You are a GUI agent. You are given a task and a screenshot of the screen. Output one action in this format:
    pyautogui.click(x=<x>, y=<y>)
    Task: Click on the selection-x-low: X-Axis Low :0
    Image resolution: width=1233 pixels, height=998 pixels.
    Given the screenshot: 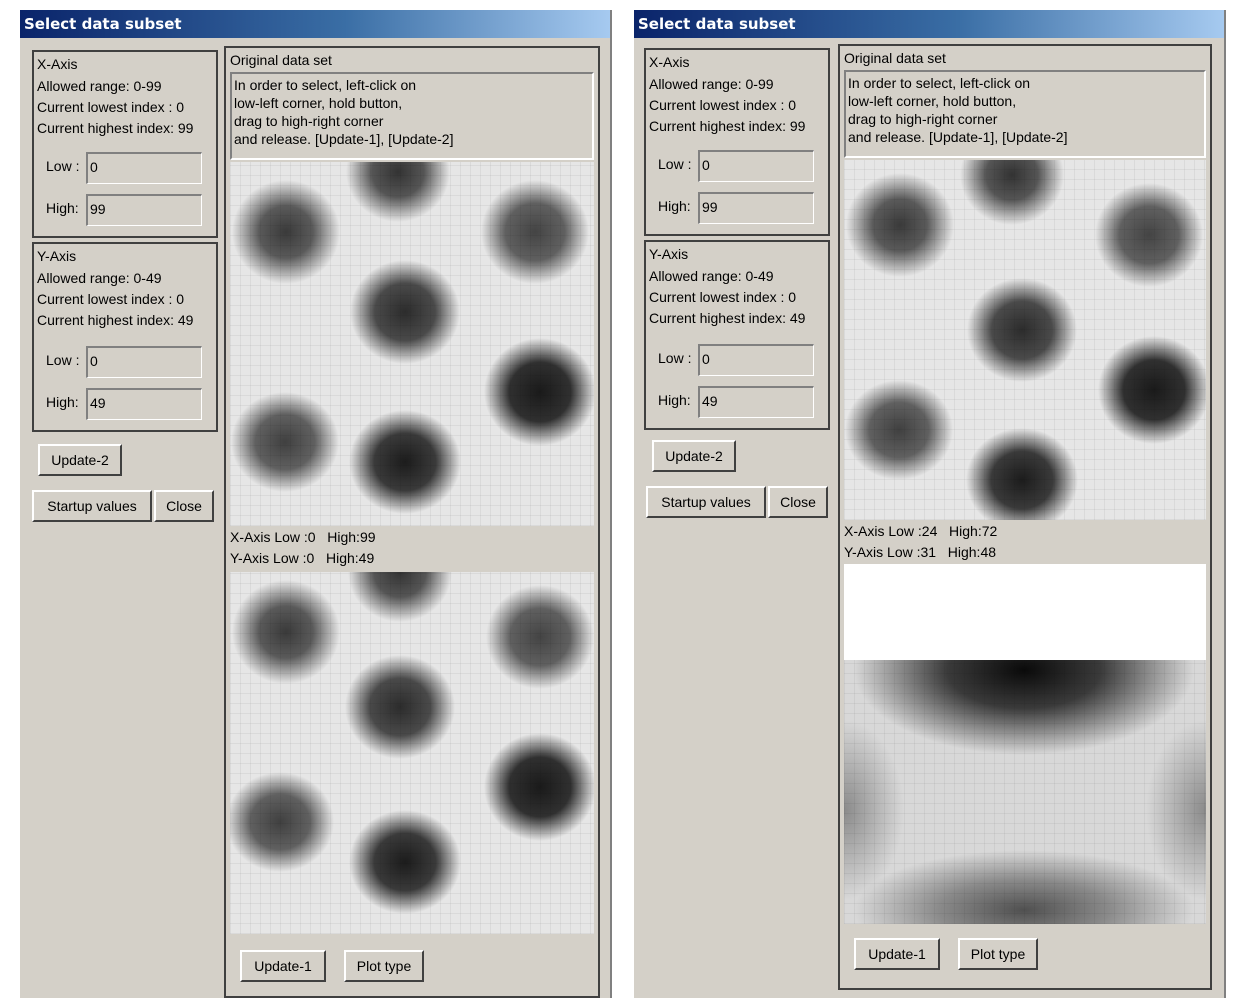 What is the action you would take?
    pyautogui.click(x=273, y=537)
    